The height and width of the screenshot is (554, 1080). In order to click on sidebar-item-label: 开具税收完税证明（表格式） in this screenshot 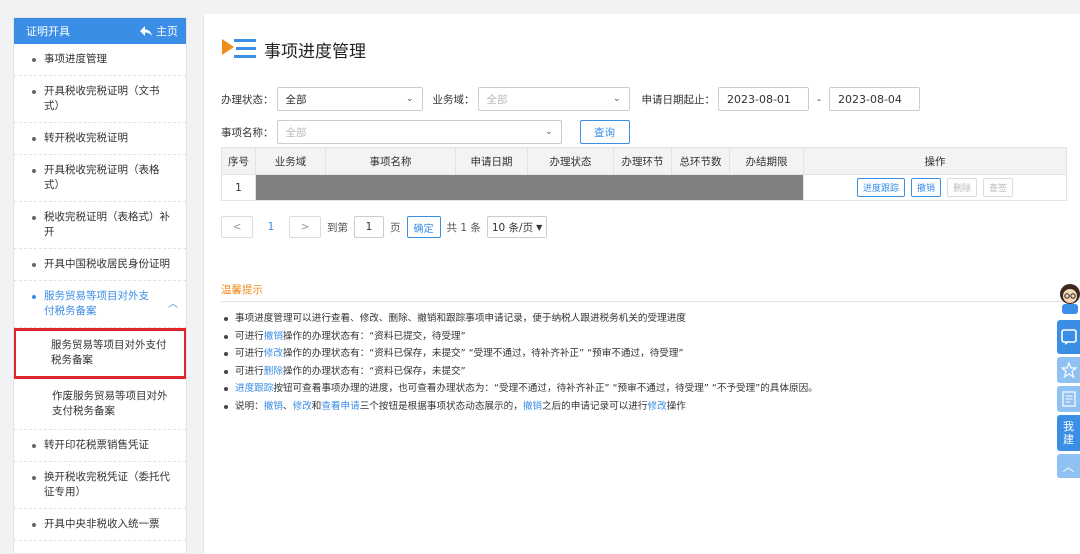, I will do `click(102, 177)`.